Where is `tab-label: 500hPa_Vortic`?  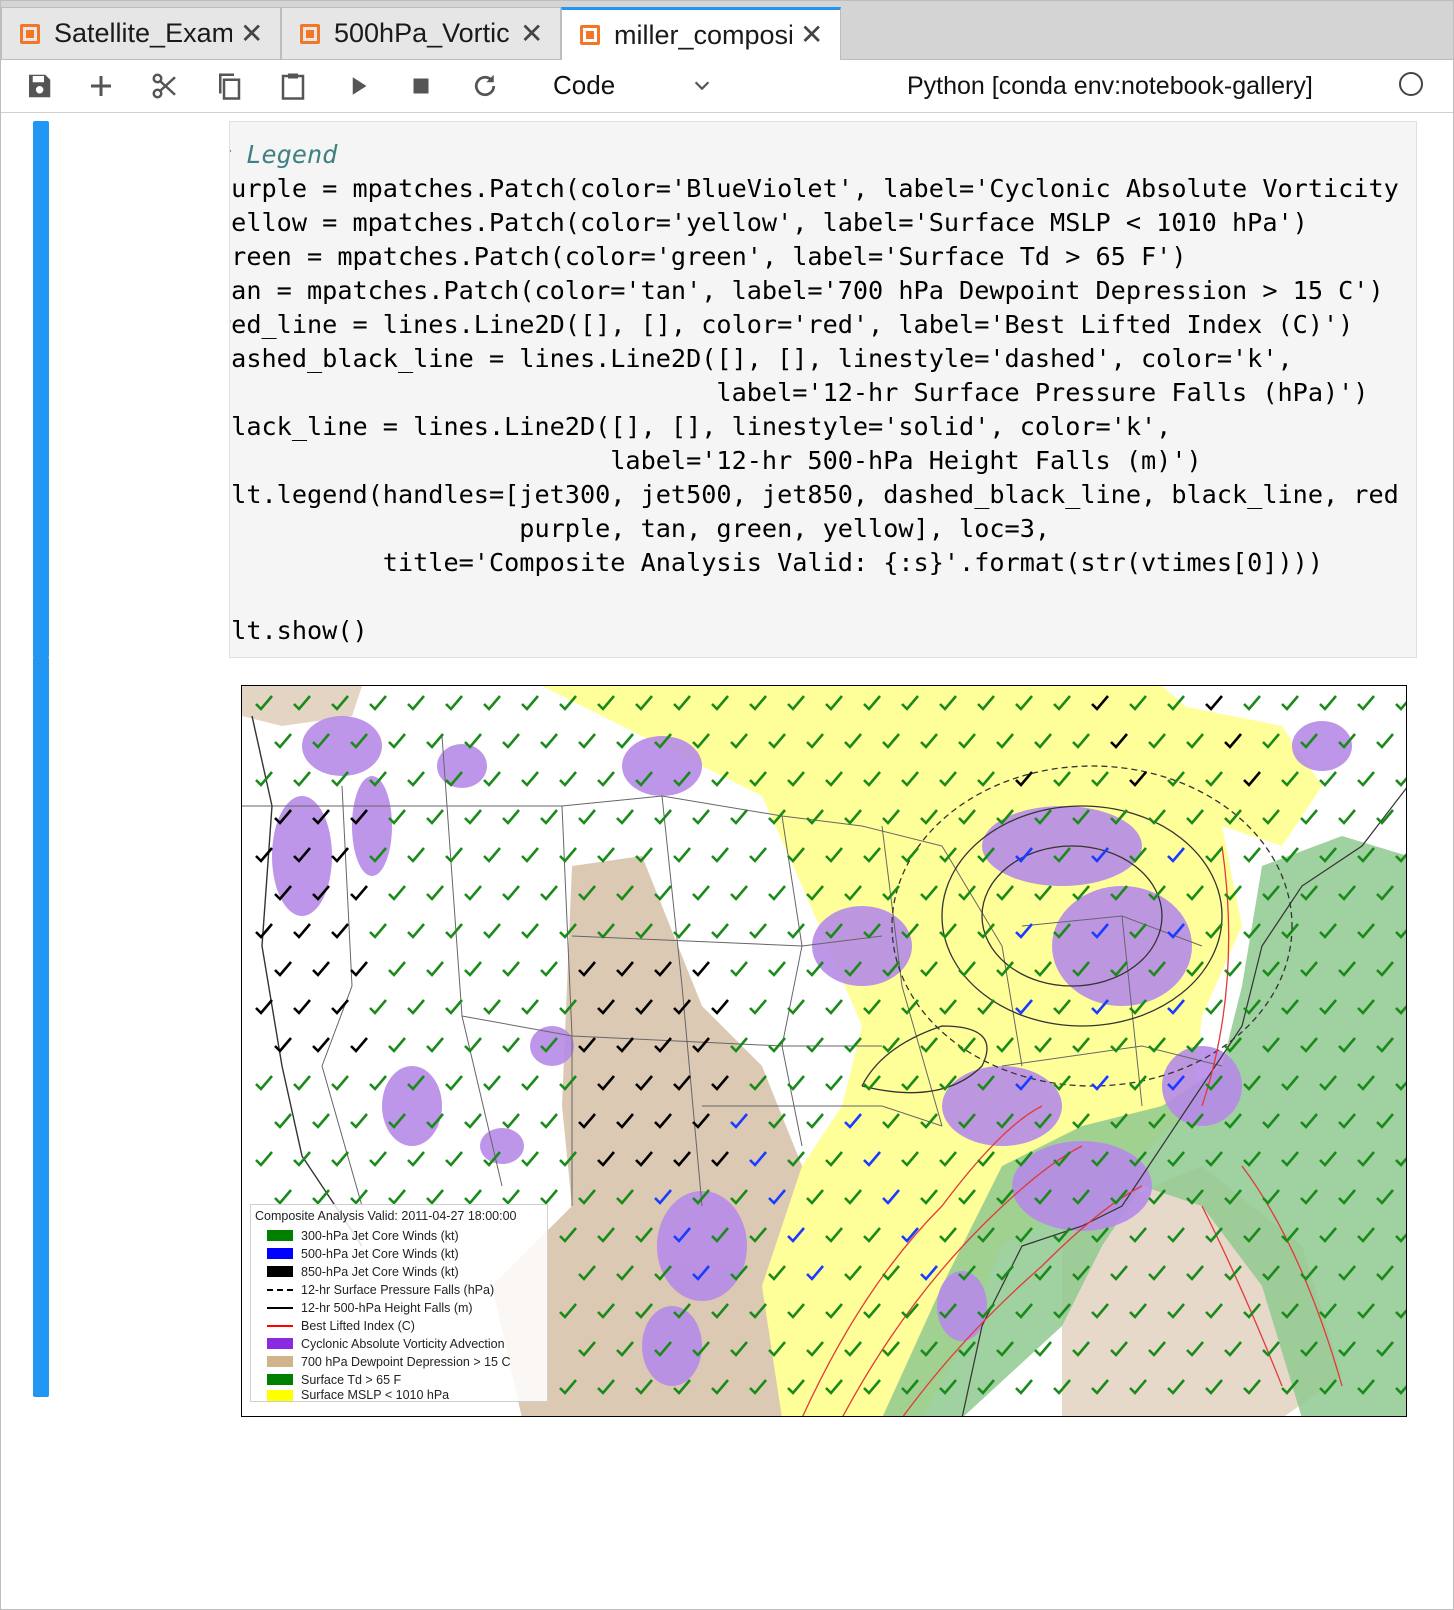
tab-label: 500hPa_Vortic is located at coordinates (422, 33).